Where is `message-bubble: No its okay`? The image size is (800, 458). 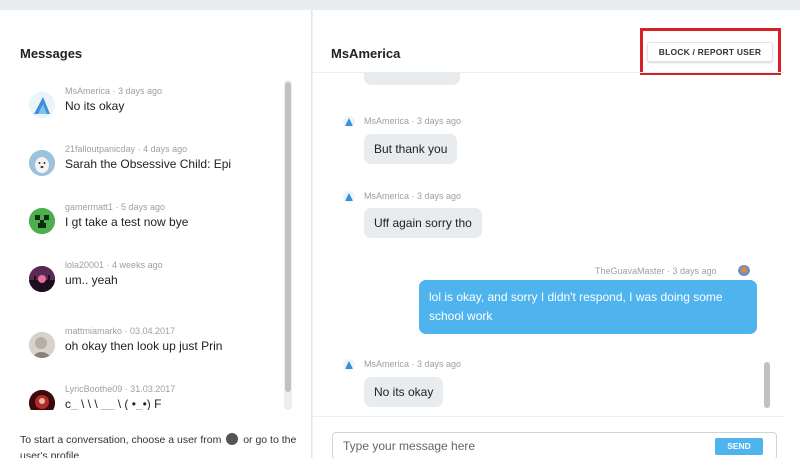 message-bubble: No its okay is located at coordinates (404, 392).